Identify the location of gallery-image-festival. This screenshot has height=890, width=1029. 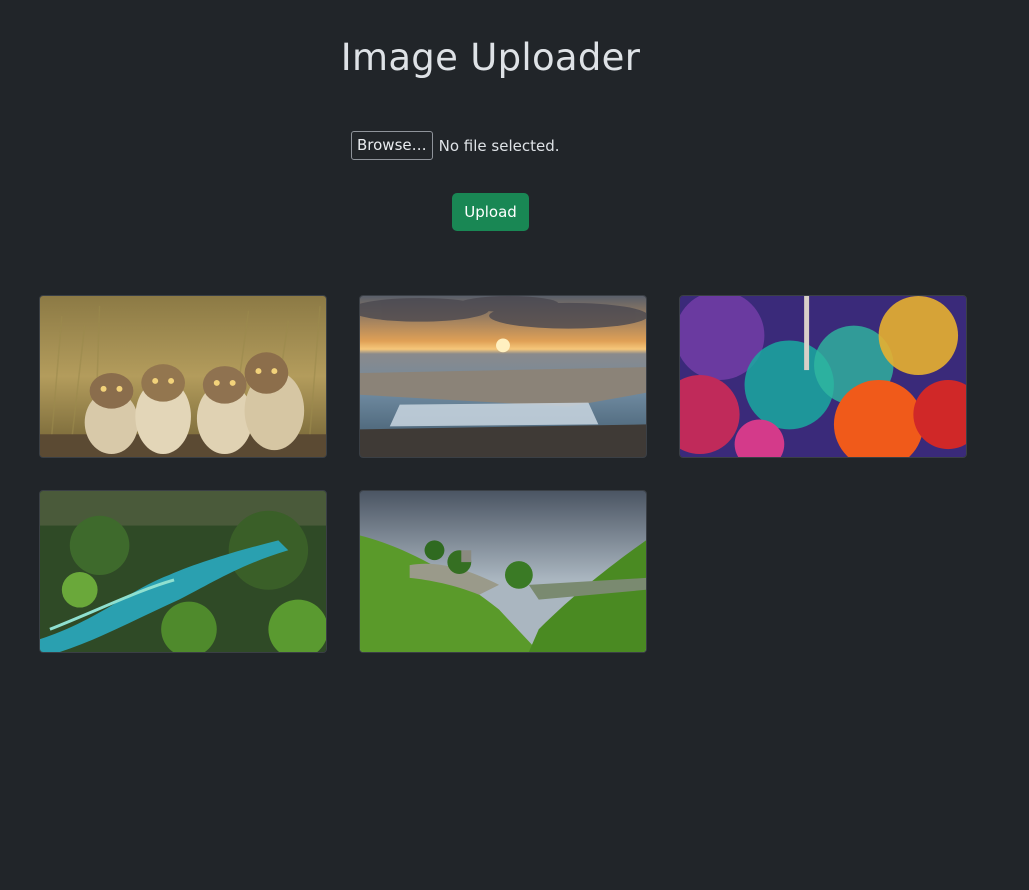
(823, 376).